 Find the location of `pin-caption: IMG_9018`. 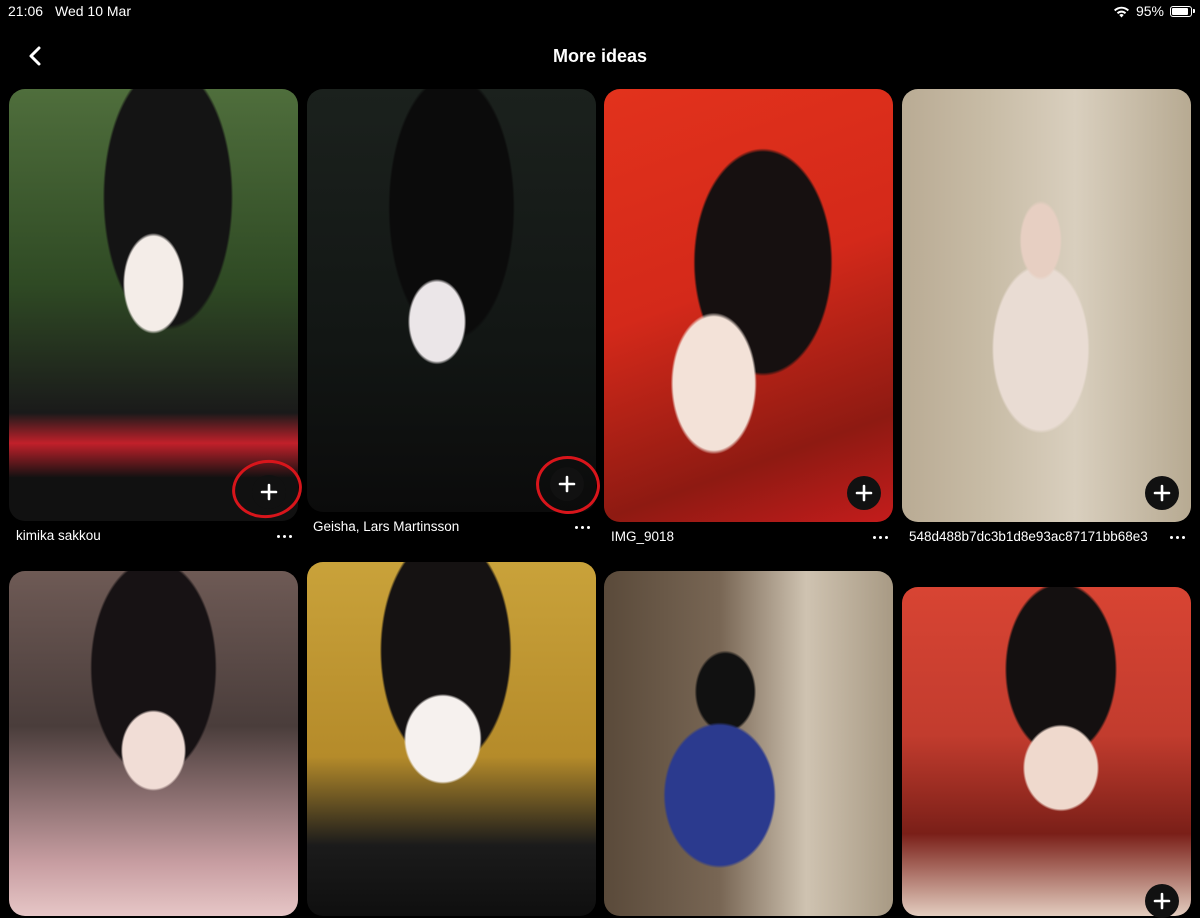

pin-caption: IMG_9018 is located at coordinates (643, 536).